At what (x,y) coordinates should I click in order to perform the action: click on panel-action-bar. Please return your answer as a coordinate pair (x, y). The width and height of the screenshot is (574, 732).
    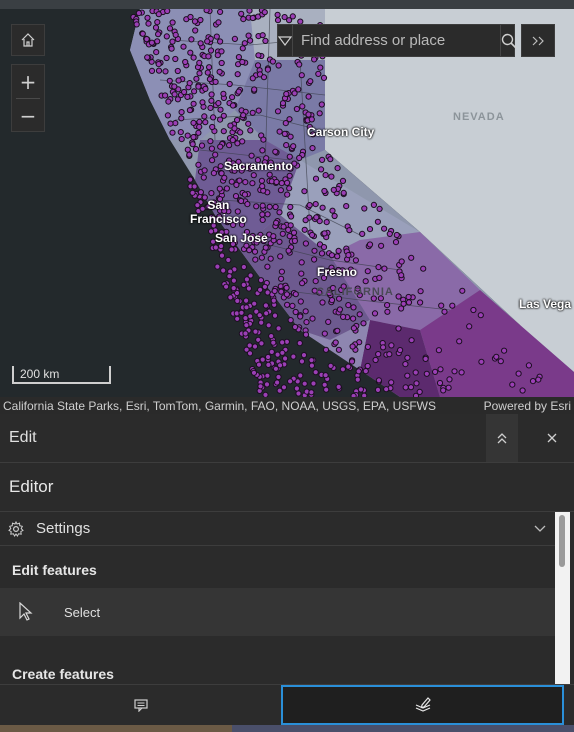
    Looking at the image, I should click on (287, 704).